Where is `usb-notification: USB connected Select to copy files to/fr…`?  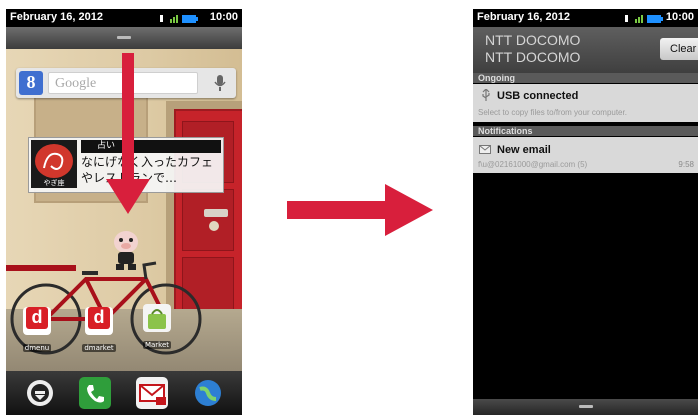
usb-notification: USB connected Select to copy files to/fr… is located at coordinates (585, 103).